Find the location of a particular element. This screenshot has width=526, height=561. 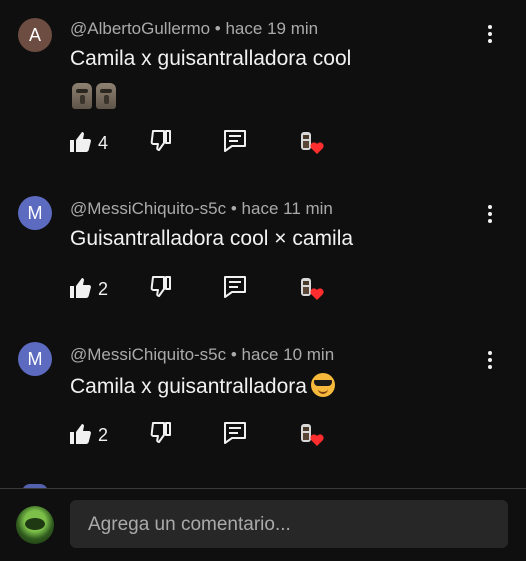

like-button: 4 is located at coordinates (98, 143).